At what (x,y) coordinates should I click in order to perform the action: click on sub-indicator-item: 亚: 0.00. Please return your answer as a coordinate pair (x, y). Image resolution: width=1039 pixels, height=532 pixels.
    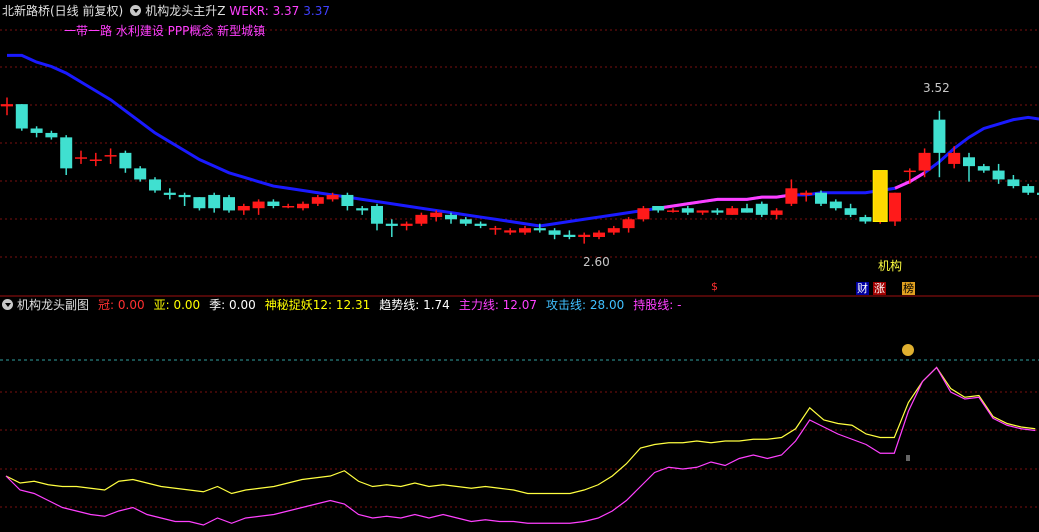
    Looking at the image, I should click on (177, 305).